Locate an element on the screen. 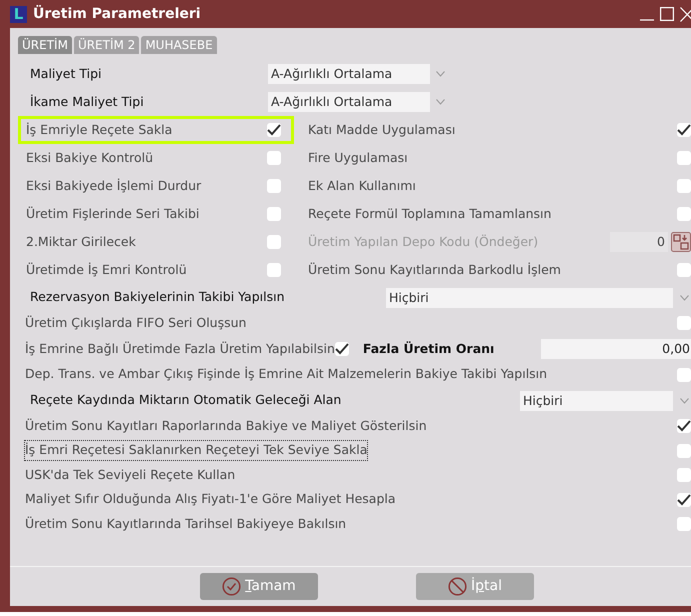 The width and height of the screenshot is (691, 616). option-label: Üretimde İş Emri Kontrolü is located at coordinates (106, 269).